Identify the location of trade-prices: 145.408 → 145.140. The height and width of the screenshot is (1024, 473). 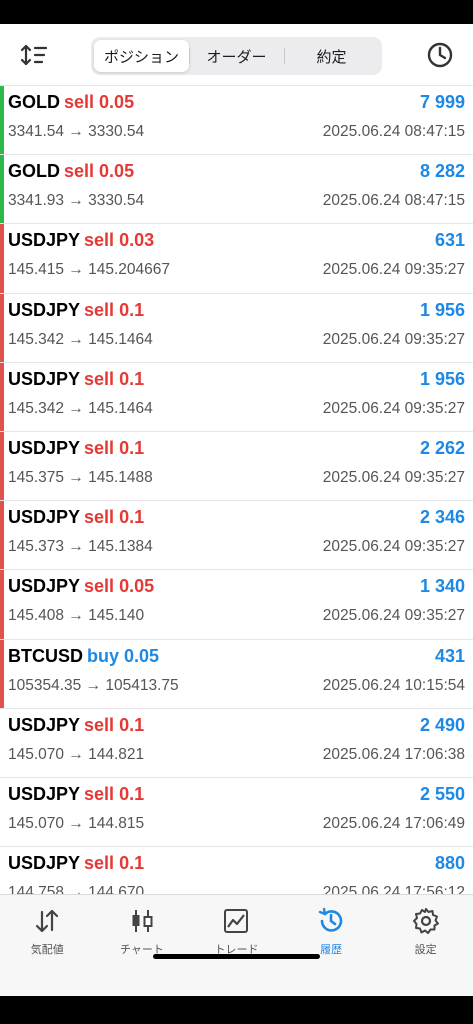
(76, 616).